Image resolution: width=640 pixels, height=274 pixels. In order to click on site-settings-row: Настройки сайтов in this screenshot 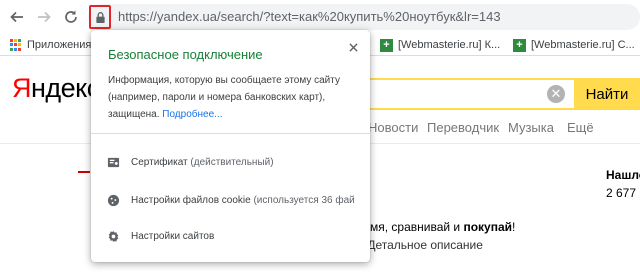, I will do `click(230, 236)`.